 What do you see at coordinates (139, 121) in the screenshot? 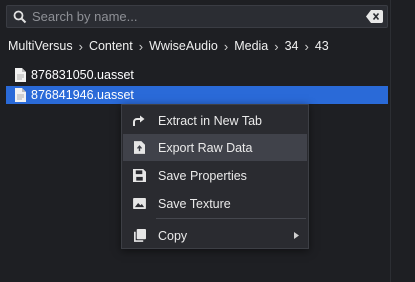
I see `share-arrow-icon` at bounding box center [139, 121].